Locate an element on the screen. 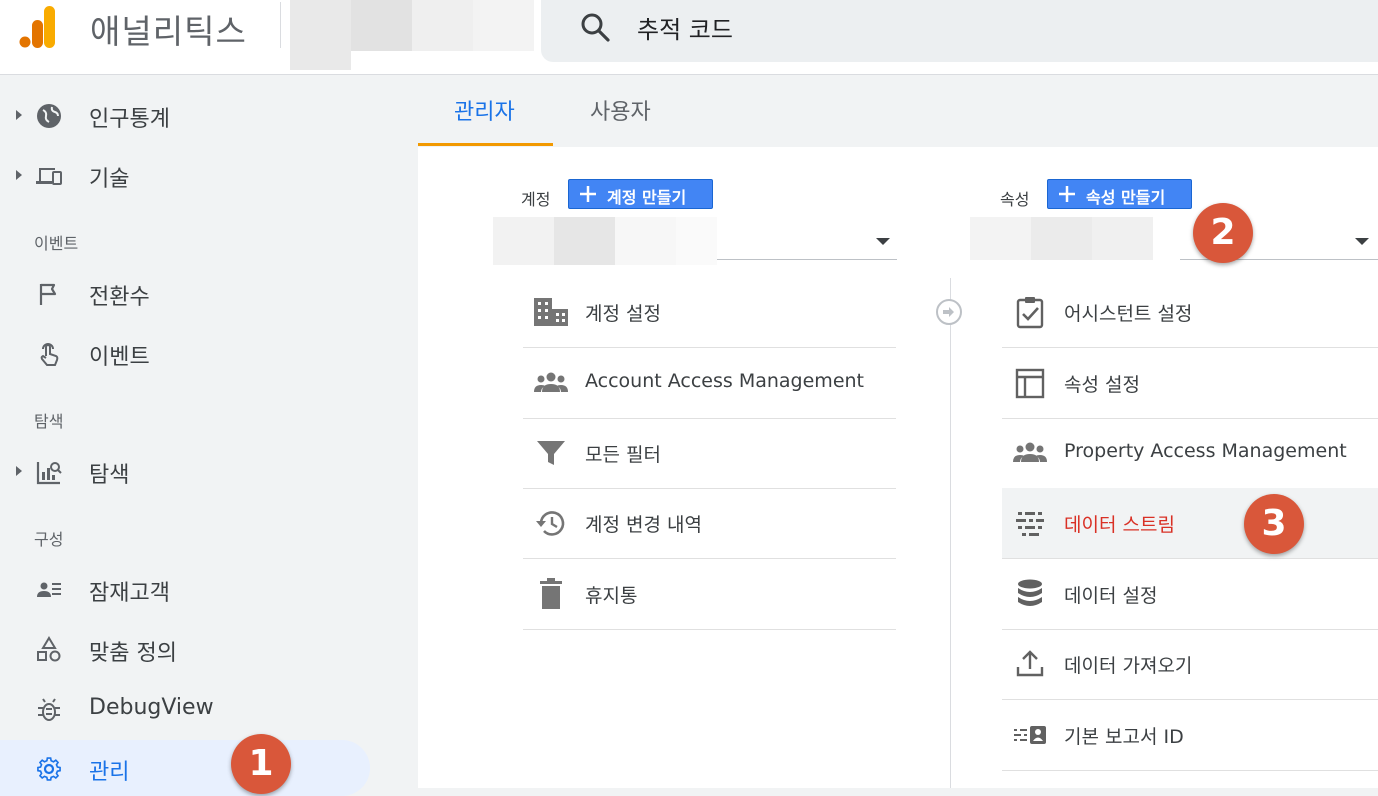 This screenshot has height=796, width=1378. nav-item-label: 탐색 is located at coordinates (109, 475).